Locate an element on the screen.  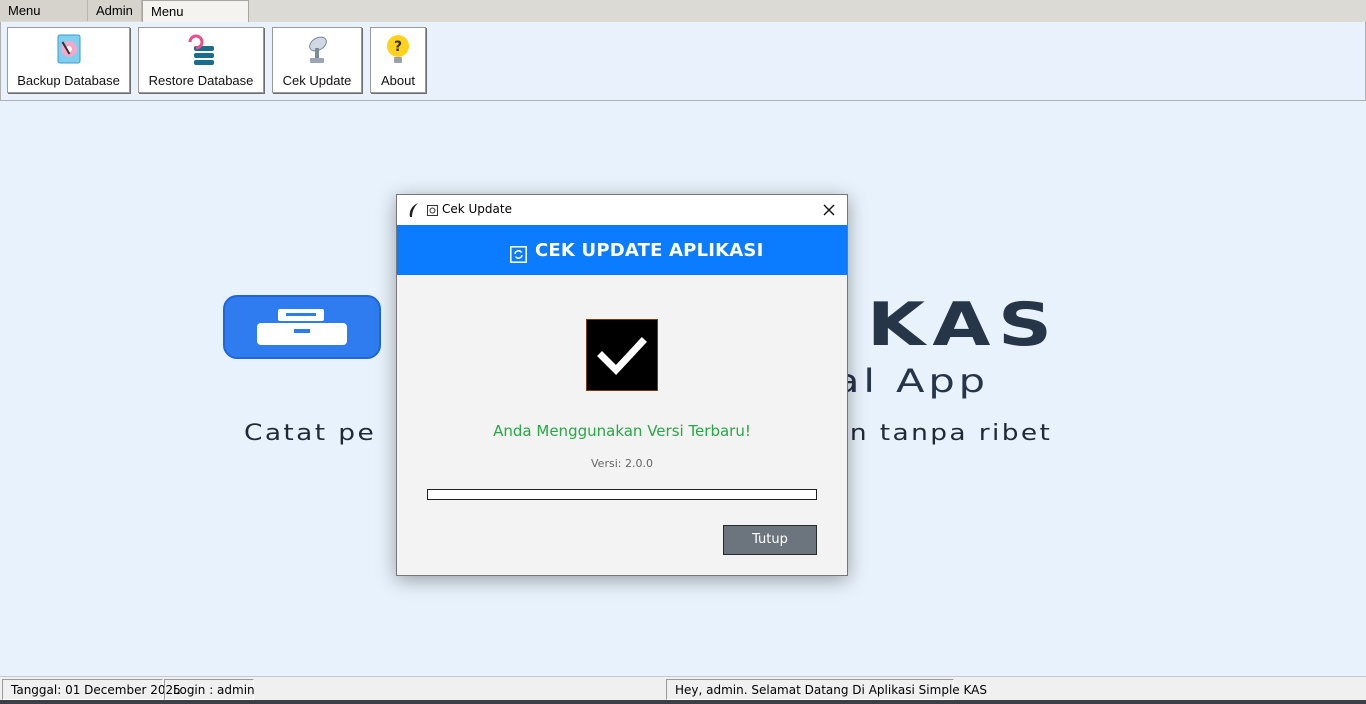
restore-database-icon is located at coordinates (201, 49).